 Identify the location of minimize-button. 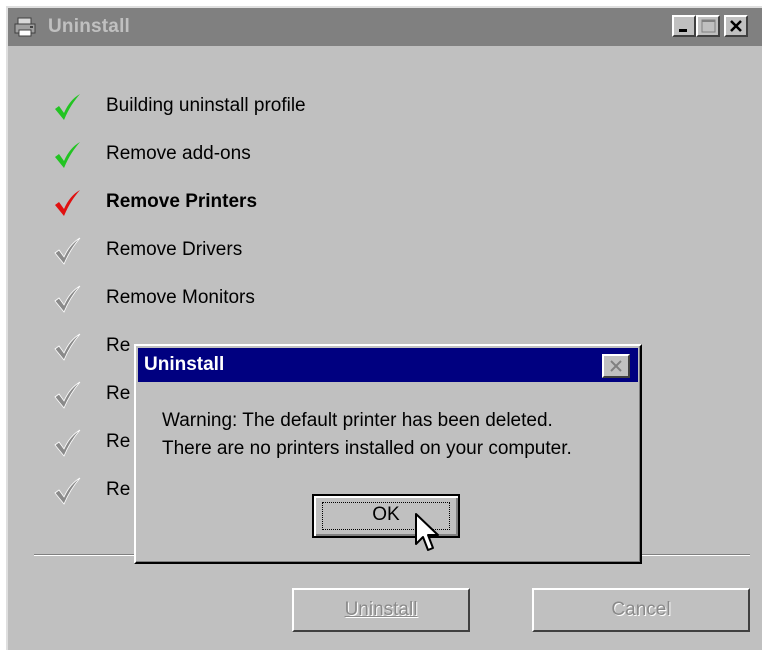
(684, 26).